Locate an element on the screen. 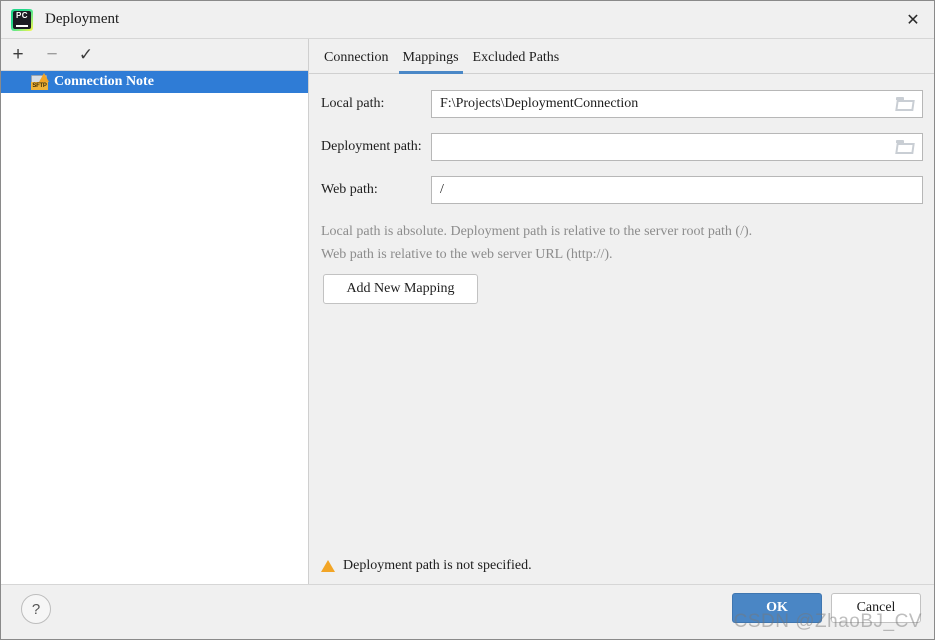 This screenshot has height=640, width=935. help-button: ? is located at coordinates (36, 609).